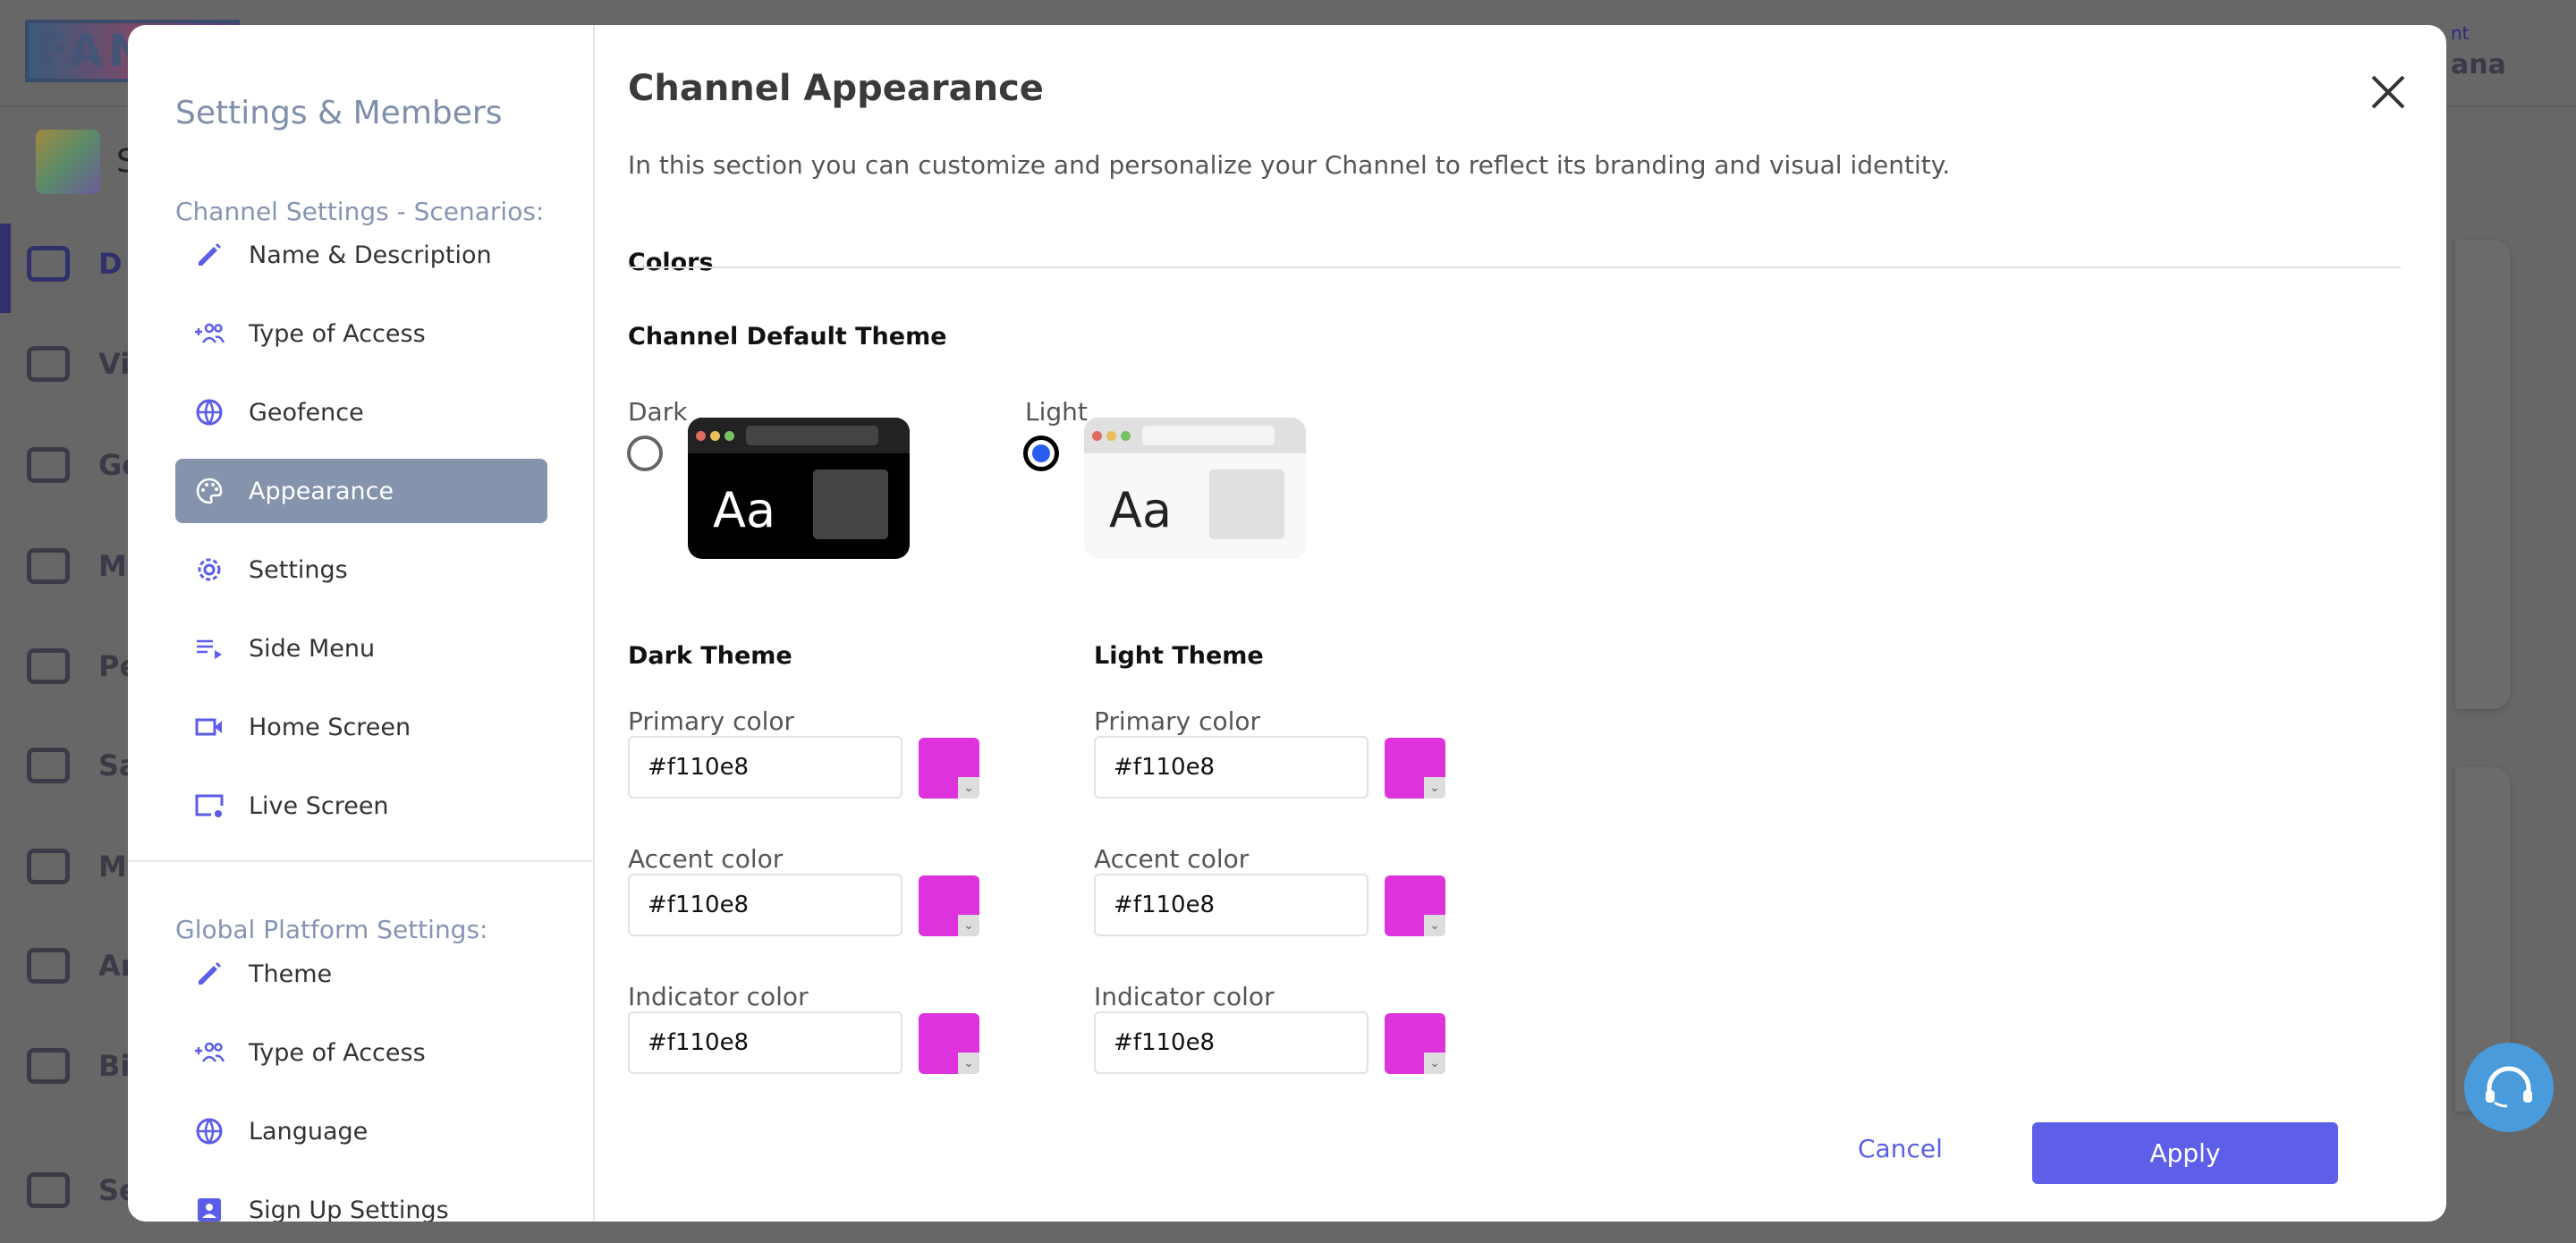 This screenshot has width=2576, height=1243. What do you see at coordinates (645, 453) in the screenshot?
I see `dark-theme-radio` at bounding box center [645, 453].